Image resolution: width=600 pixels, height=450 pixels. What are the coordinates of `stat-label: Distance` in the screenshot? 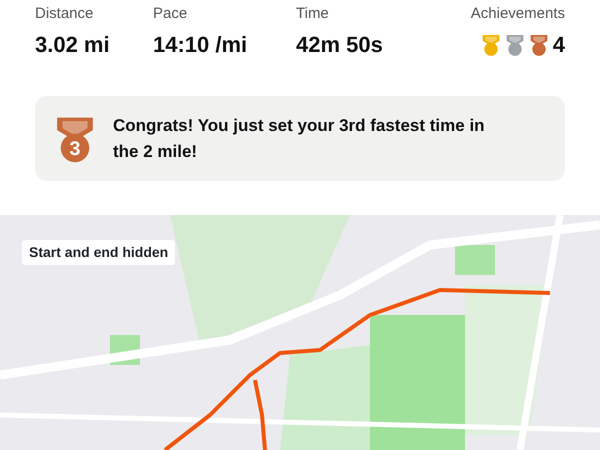 It's located at (64, 14).